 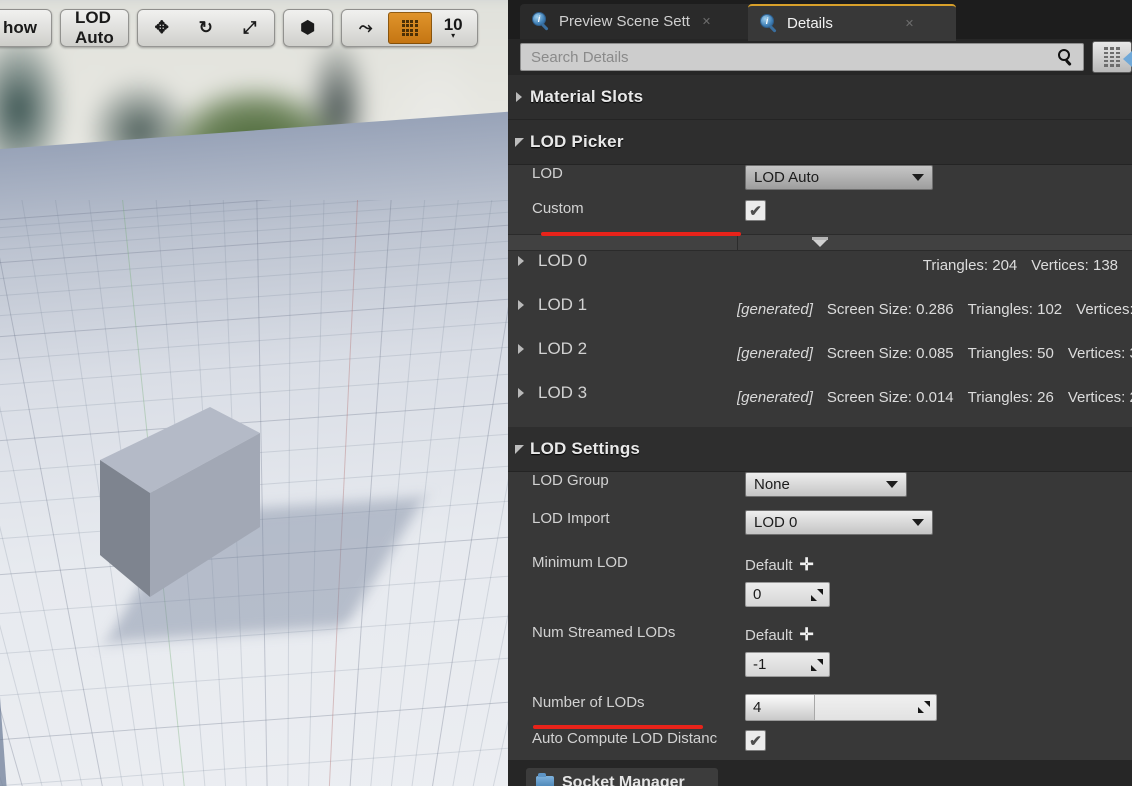 I want to click on search-icon, so click(x=1066, y=57).